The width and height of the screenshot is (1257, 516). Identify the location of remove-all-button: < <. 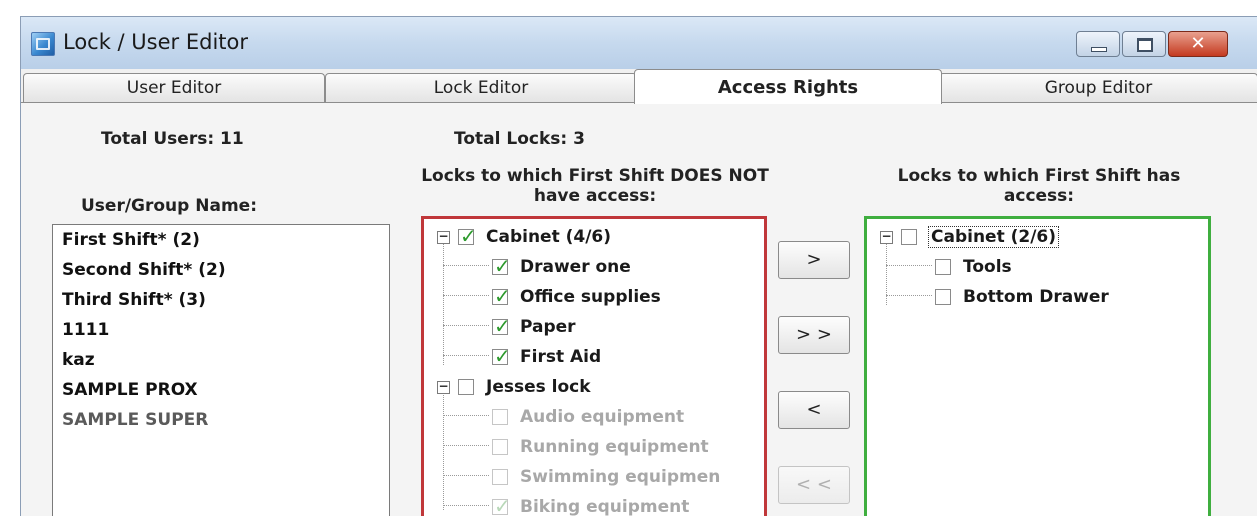
(814, 485).